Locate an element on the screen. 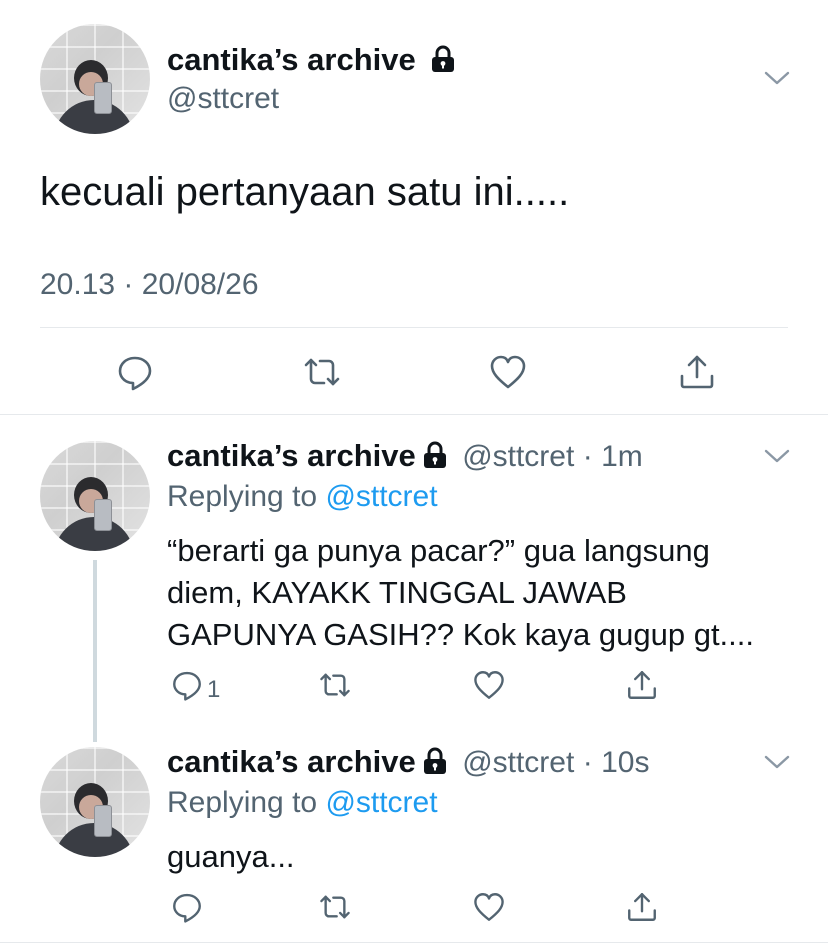 The height and width of the screenshot is (945, 828). timestamp: 20.13 · 20/08/26 is located at coordinates (149, 285).